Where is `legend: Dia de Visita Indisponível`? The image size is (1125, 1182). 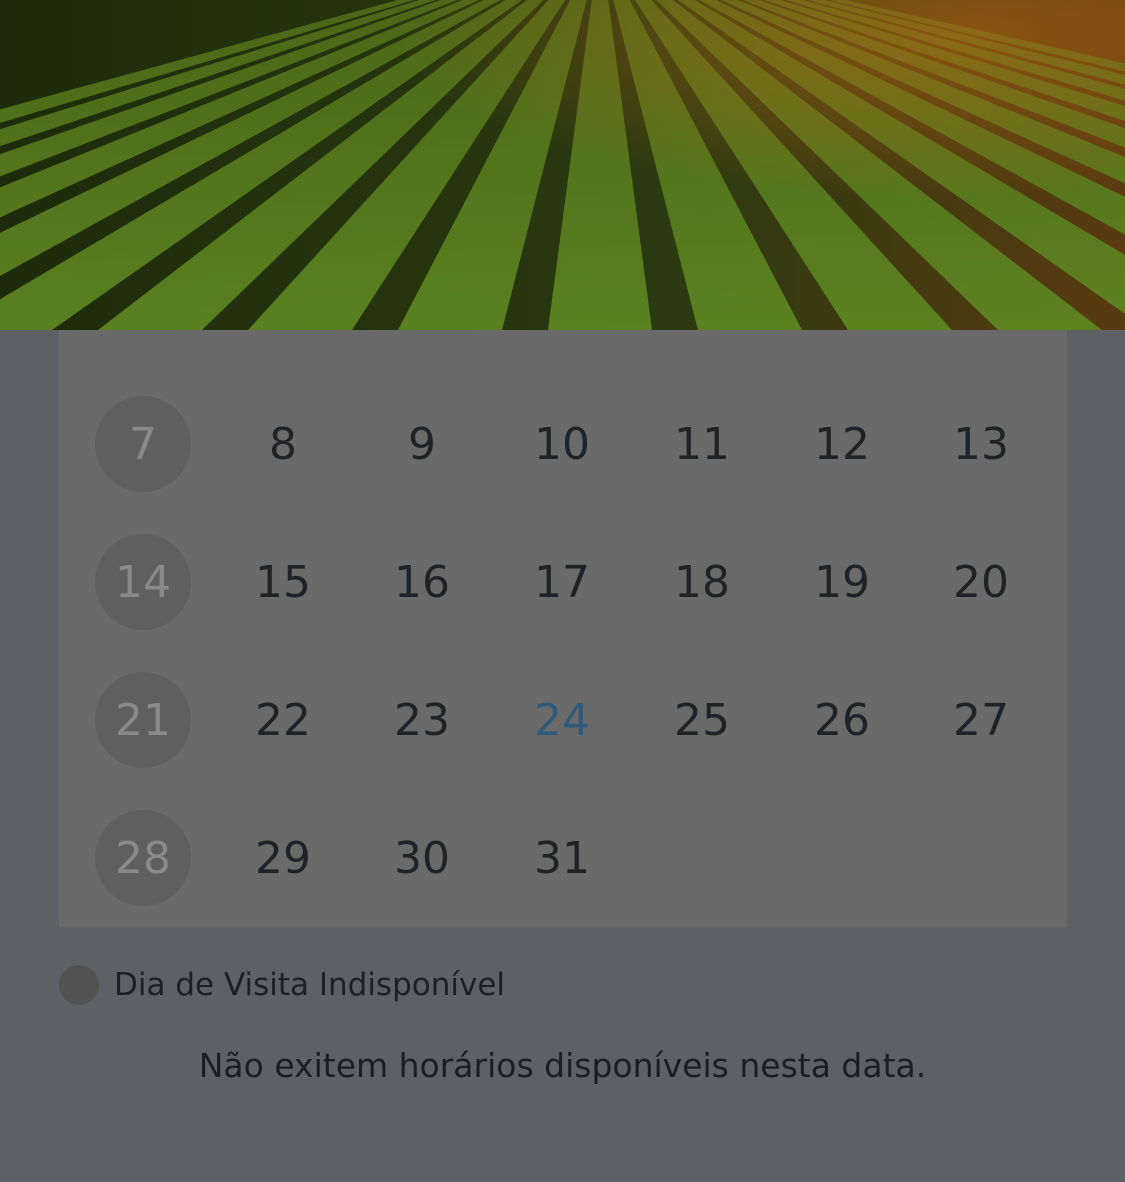 legend: Dia de Visita Indisponível is located at coordinates (282, 985).